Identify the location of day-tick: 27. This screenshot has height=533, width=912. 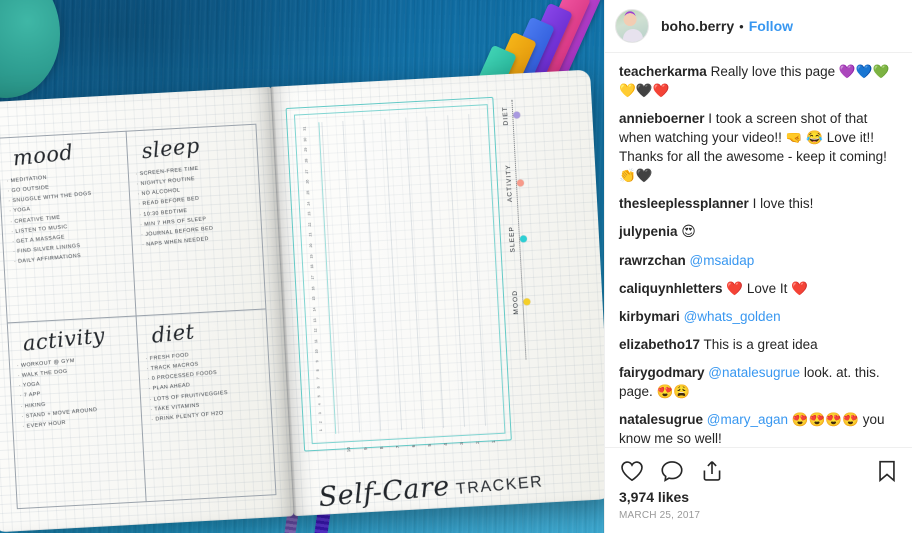
(307, 170).